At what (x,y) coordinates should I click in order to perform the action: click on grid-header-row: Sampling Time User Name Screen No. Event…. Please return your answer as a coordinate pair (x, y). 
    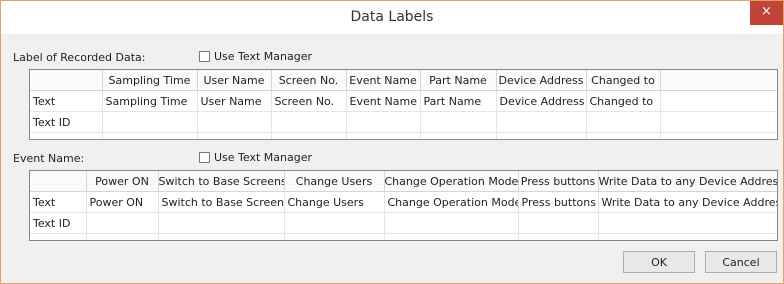
    Looking at the image, I should click on (403, 80).